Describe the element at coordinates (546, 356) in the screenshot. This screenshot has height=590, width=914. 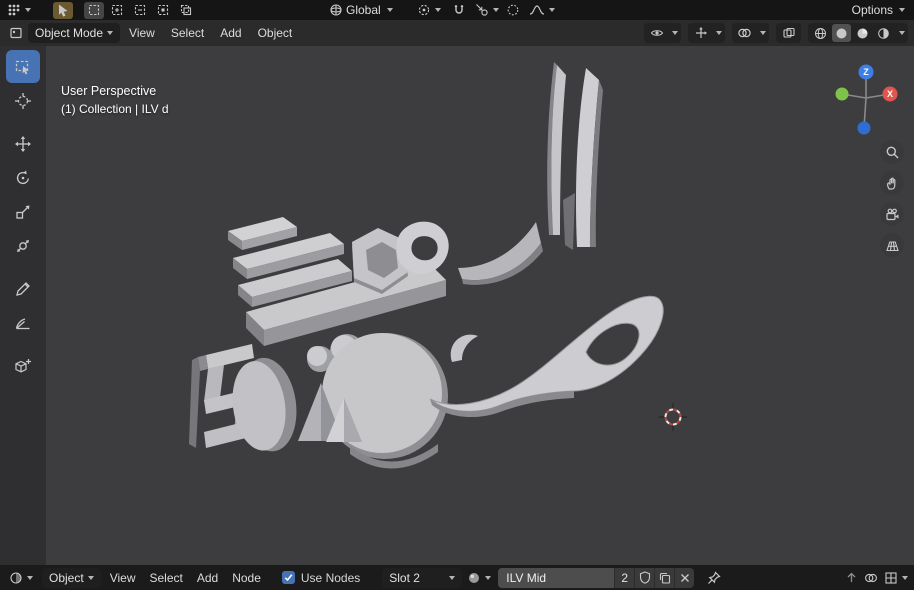
I see `mesh-swoosh` at that location.